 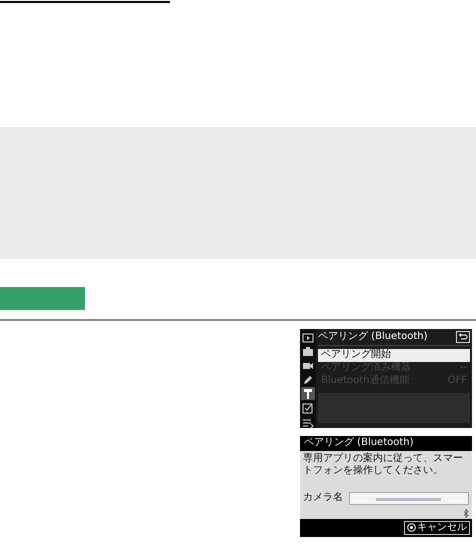 What do you see at coordinates (394, 355) in the screenshot?
I see `menu-item: ペアリング開始` at bounding box center [394, 355].